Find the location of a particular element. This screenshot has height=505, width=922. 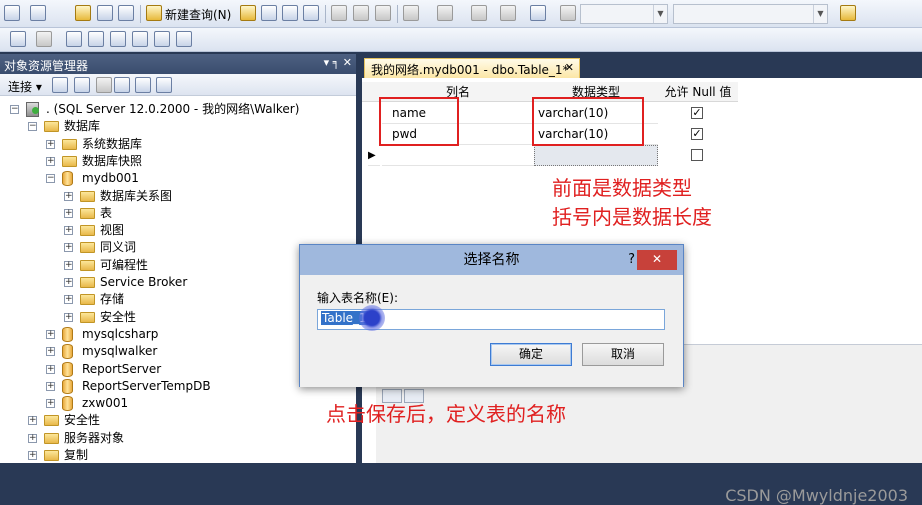

relationships-icon is located at coordinates (74, 39).